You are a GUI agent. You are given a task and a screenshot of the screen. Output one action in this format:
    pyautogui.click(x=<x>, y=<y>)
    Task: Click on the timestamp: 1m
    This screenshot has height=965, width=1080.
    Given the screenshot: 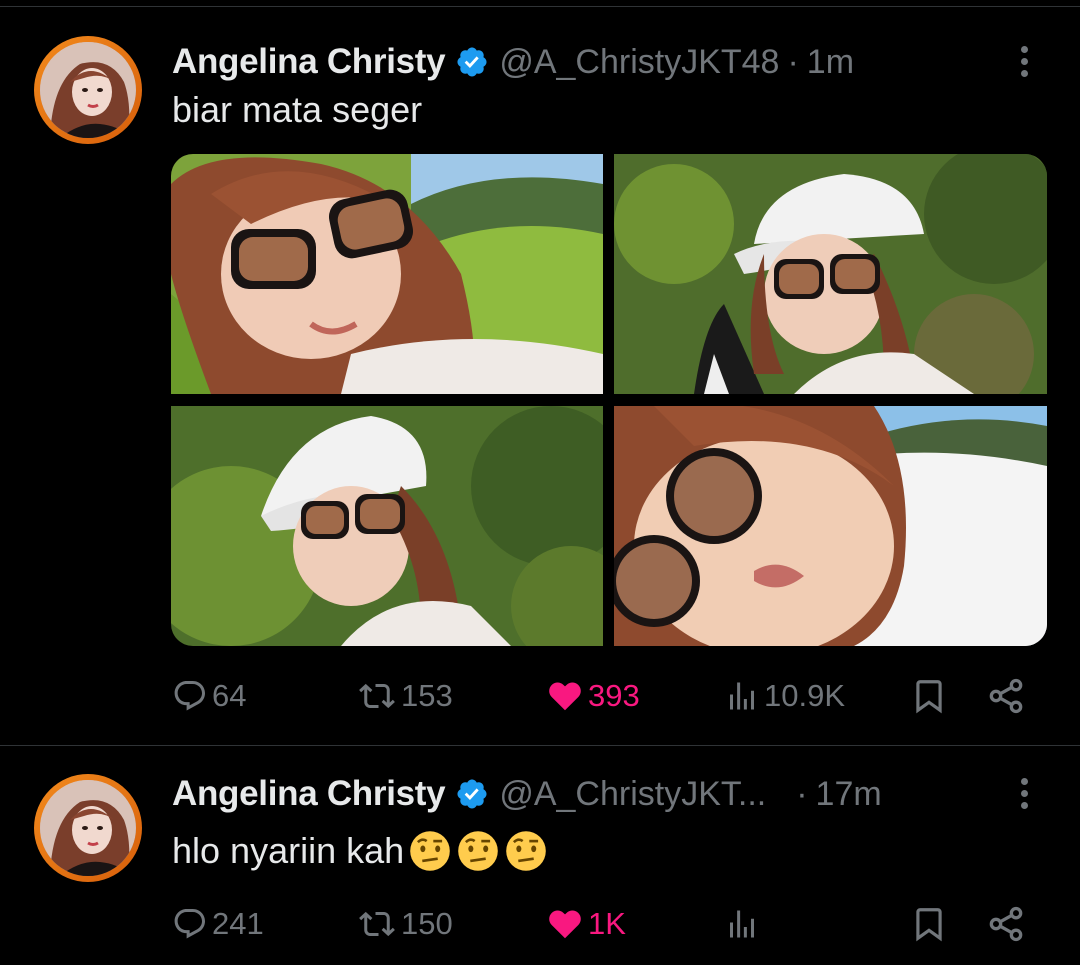 What is the action you would take?
    pyautogui.click(x=830, y=62)
    